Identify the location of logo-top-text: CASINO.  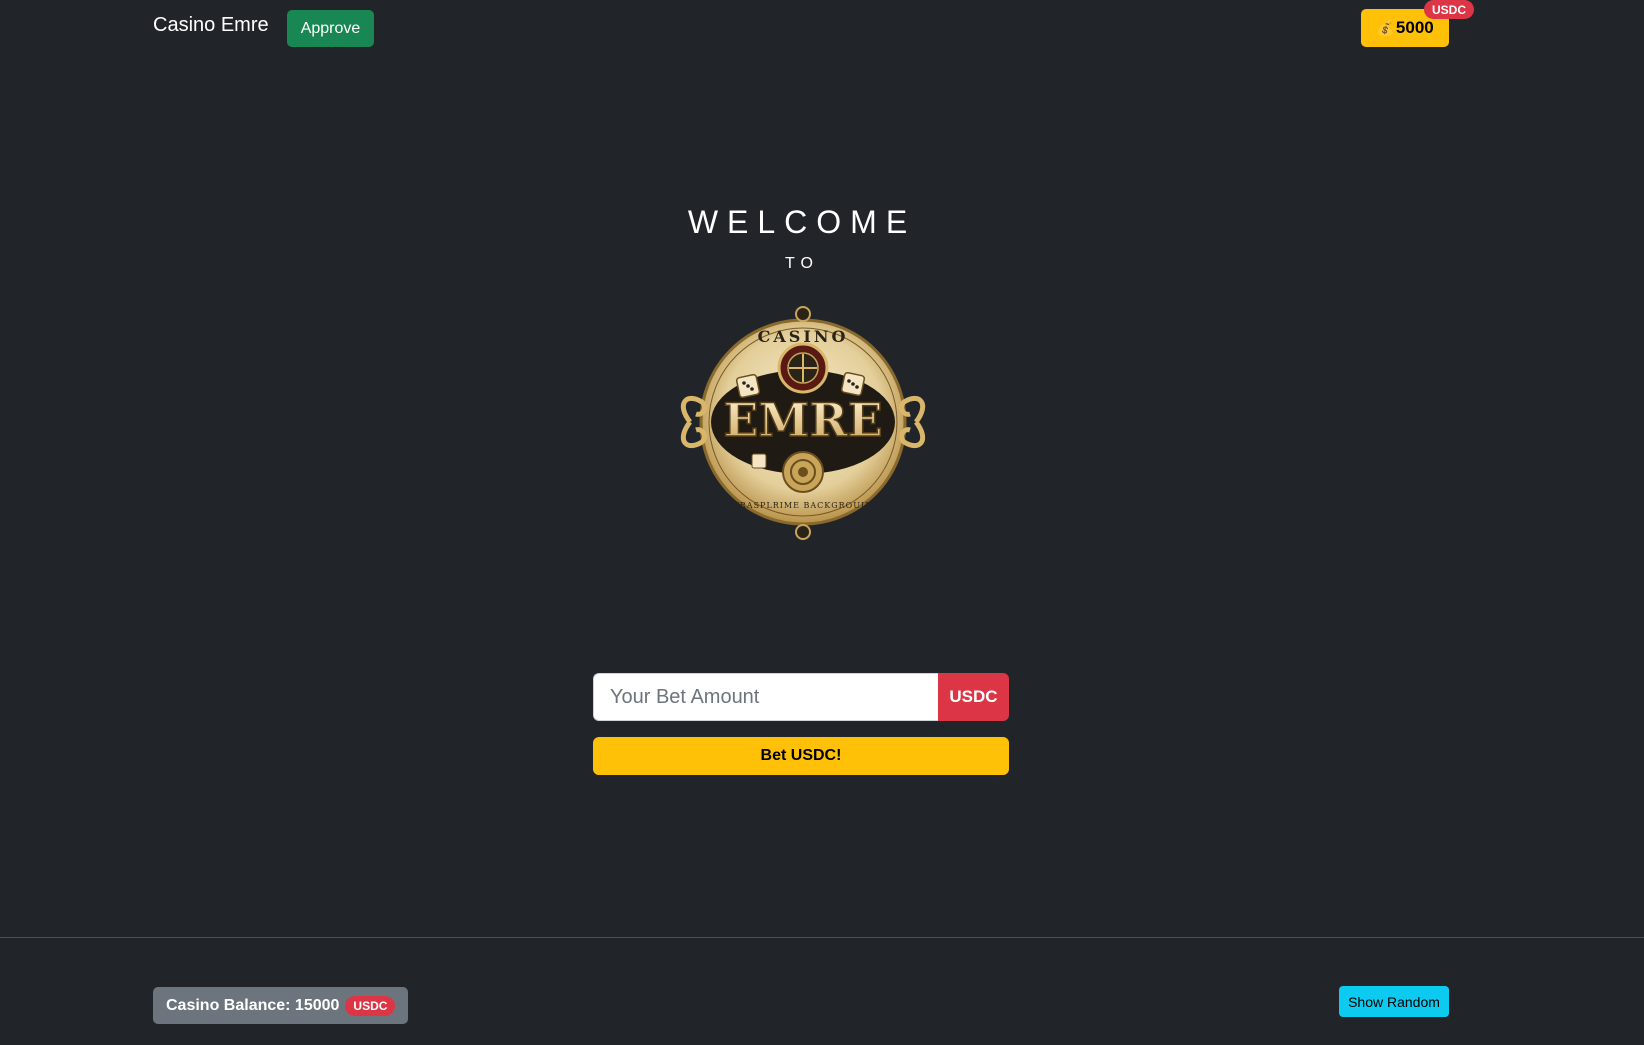
(803, 336).